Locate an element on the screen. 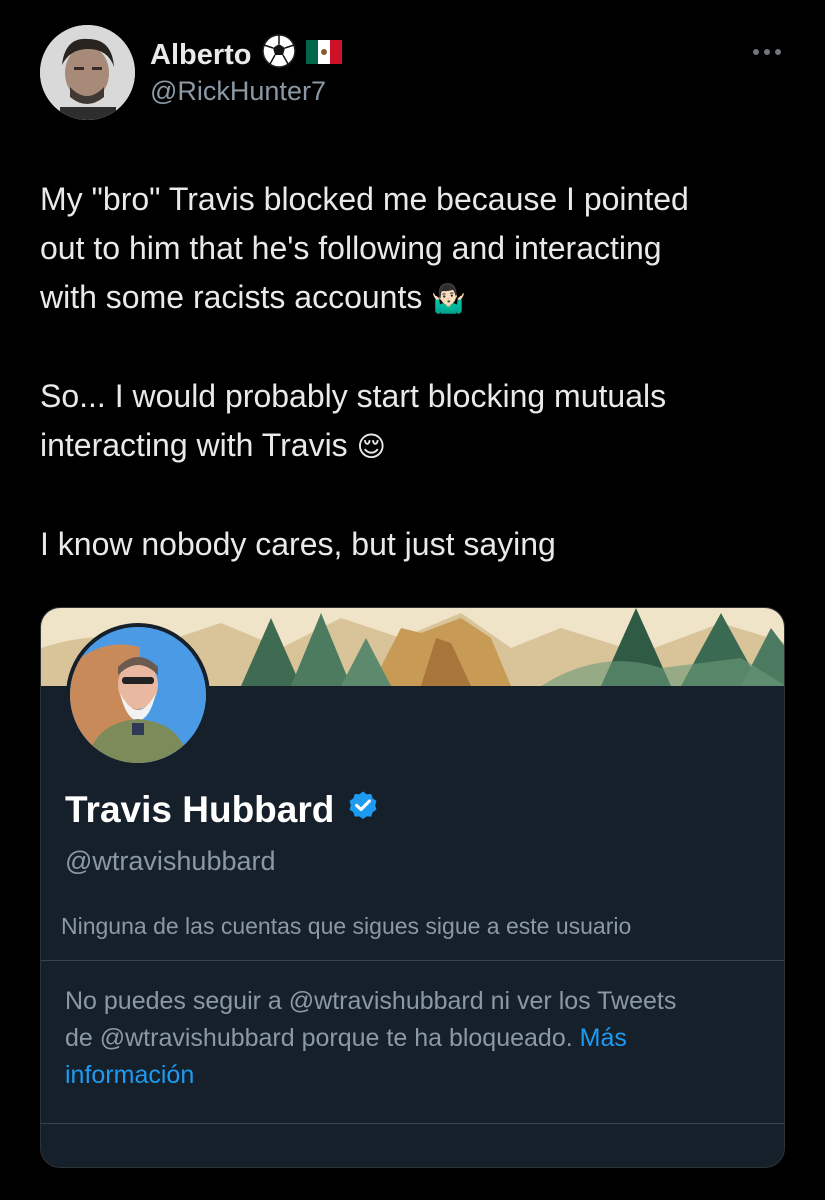  mexico-flag-icon is located at coordinates (323, 55).